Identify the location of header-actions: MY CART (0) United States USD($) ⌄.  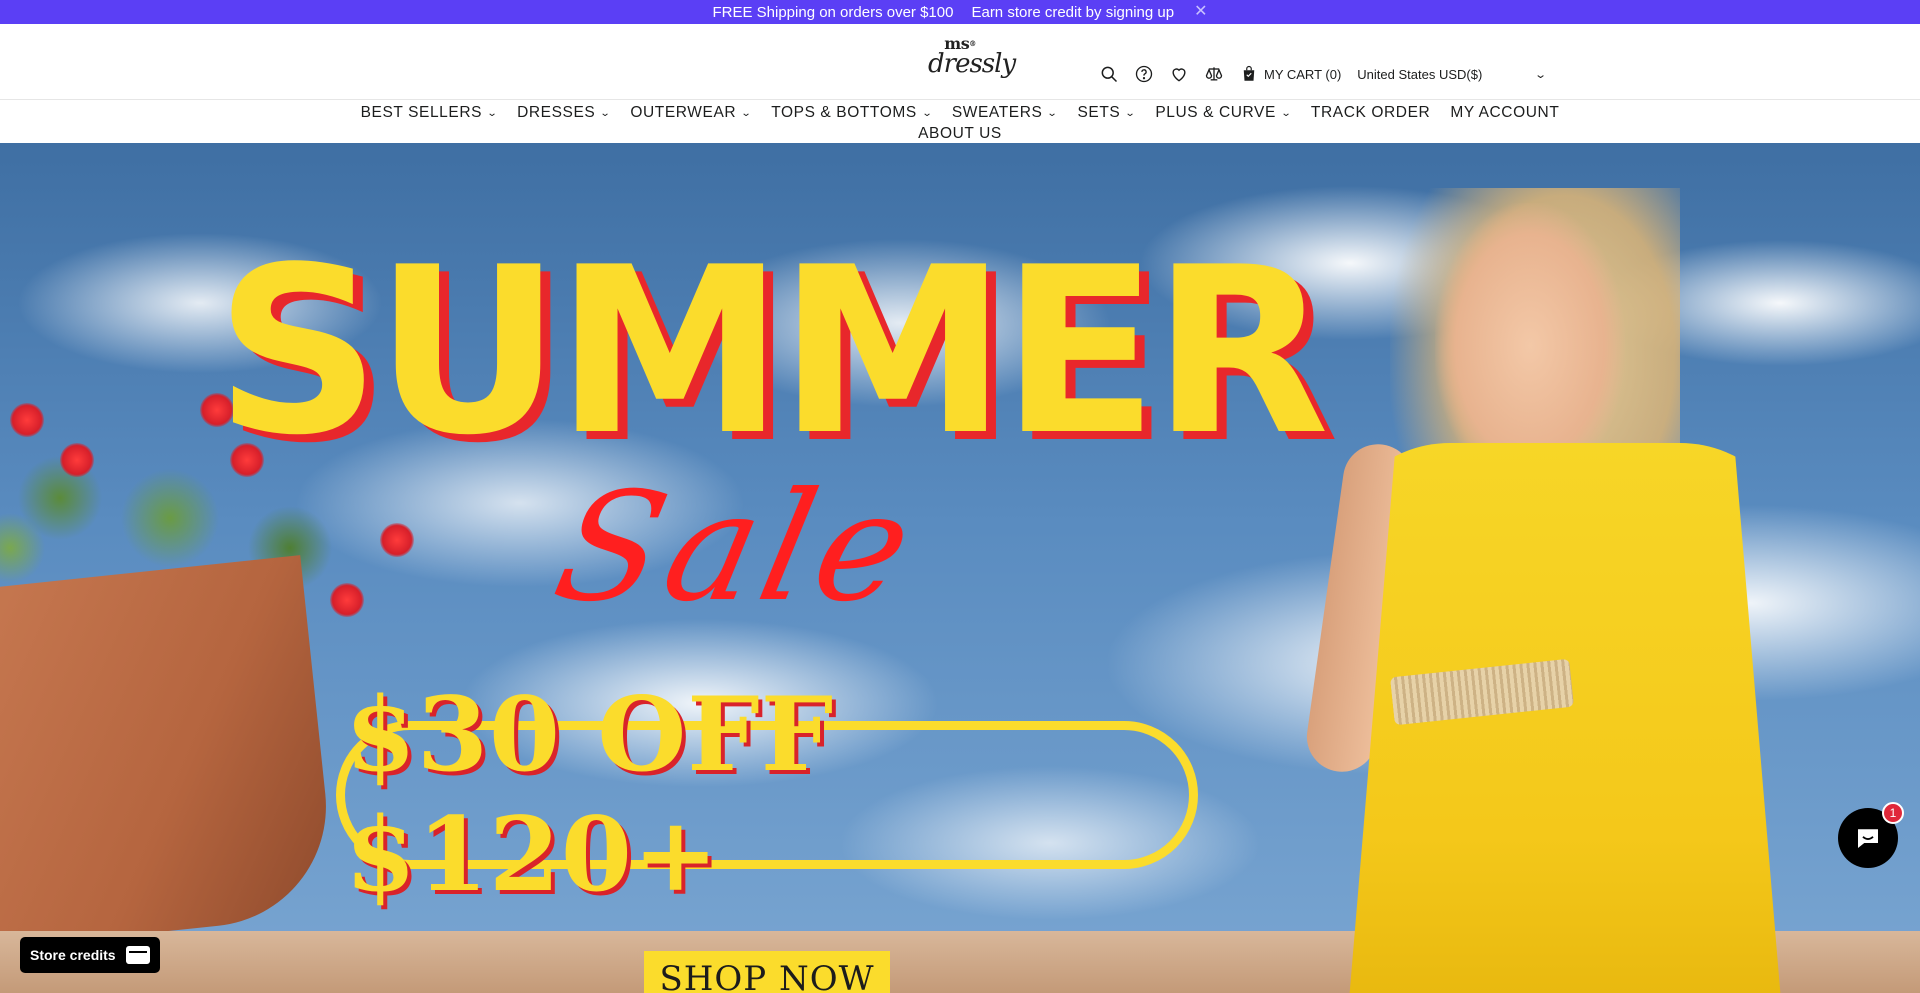
(1322, 74).